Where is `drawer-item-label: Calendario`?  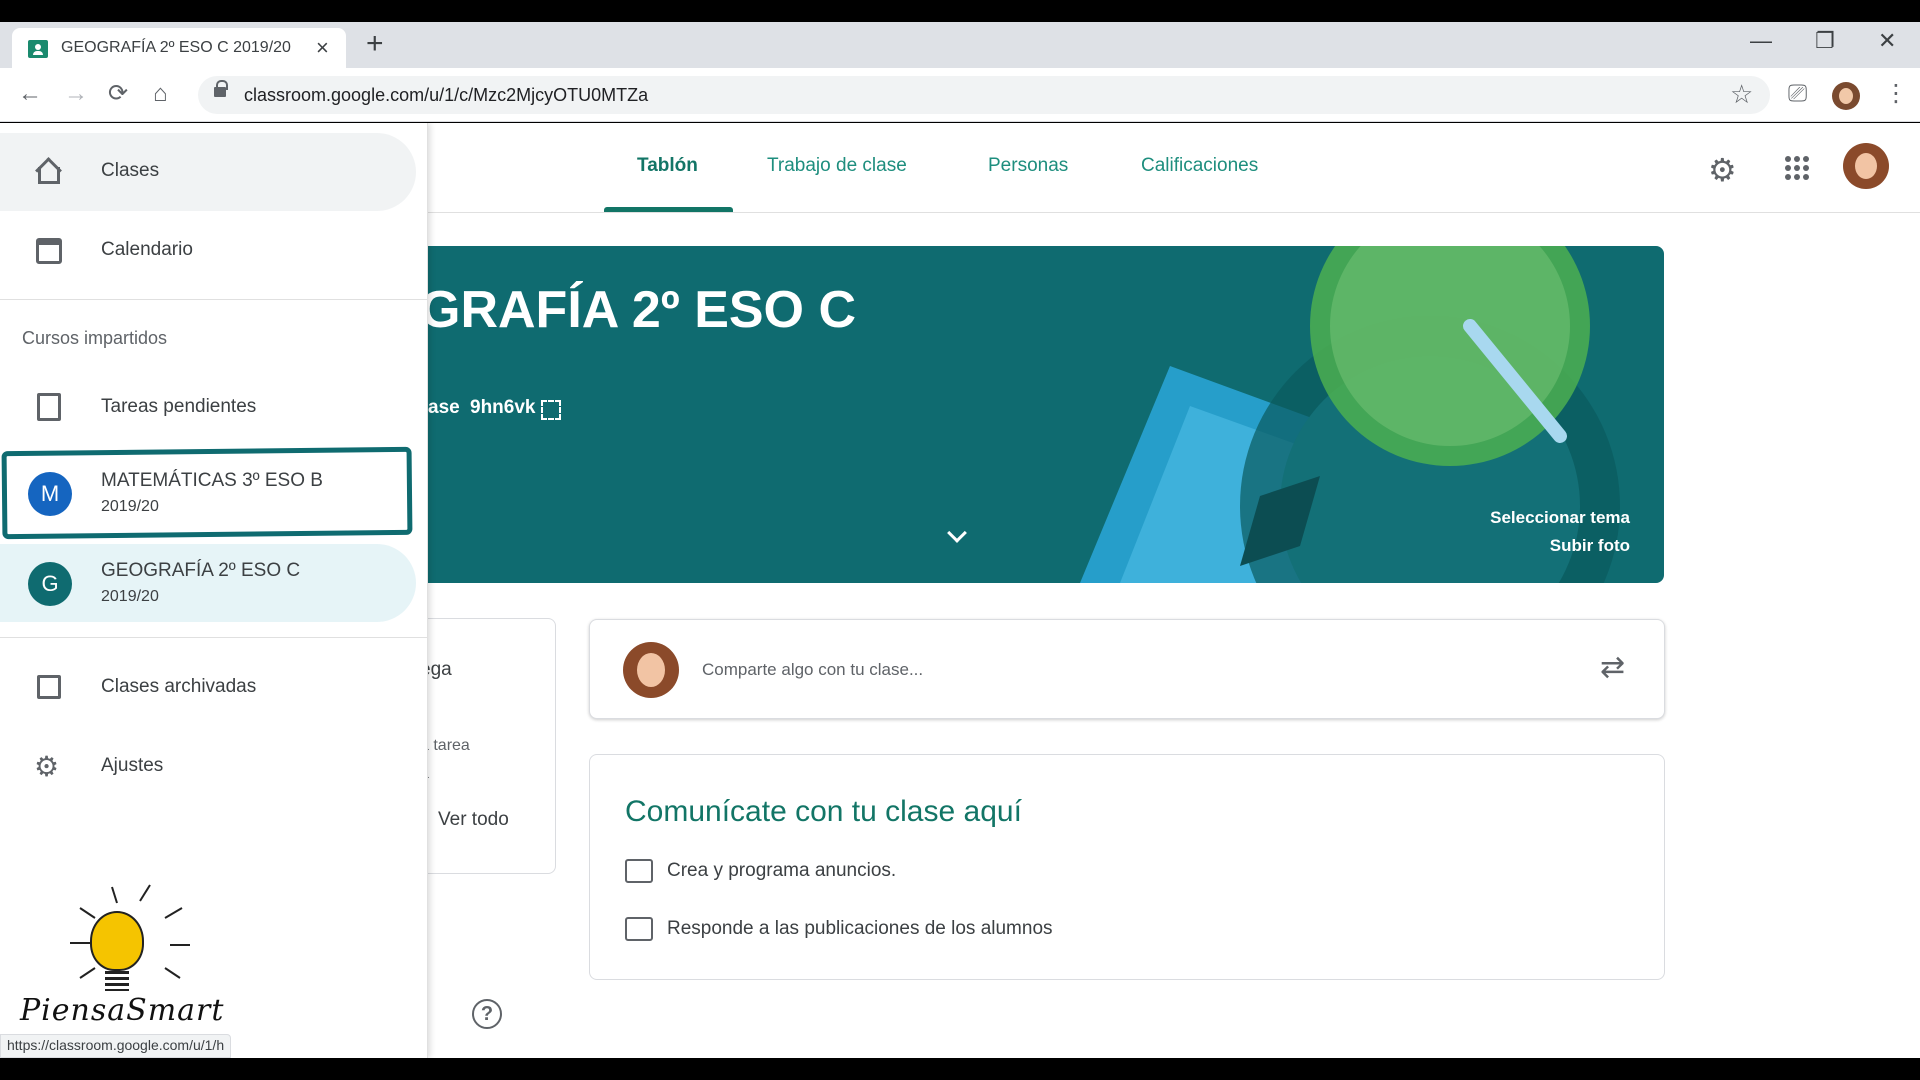 drawer-item-label: Calendario is located at coordinates (147, 249).